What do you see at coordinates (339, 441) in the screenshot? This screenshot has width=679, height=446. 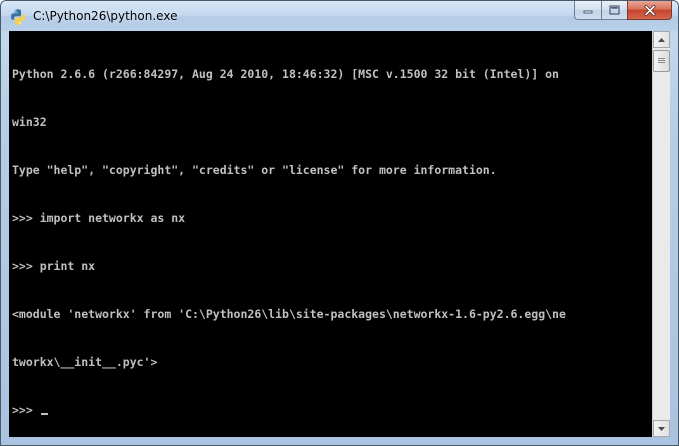 I see `window-bottom-border` at bounding box center [339, 441].